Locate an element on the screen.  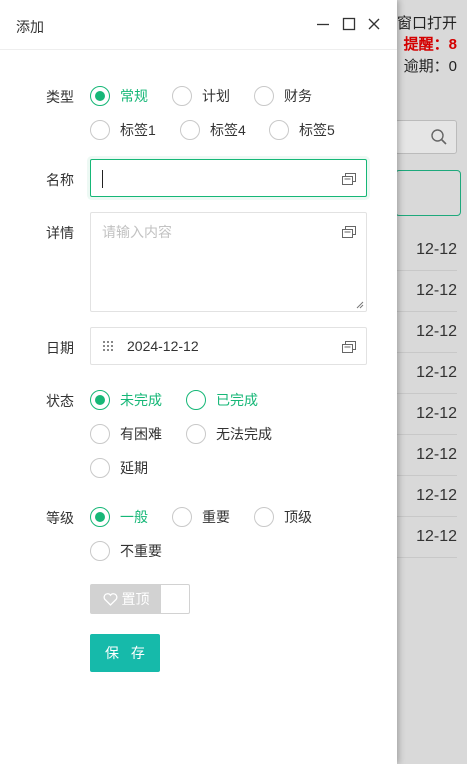
status-option-difficult: 有困难 is located at coordinates (126, 434).